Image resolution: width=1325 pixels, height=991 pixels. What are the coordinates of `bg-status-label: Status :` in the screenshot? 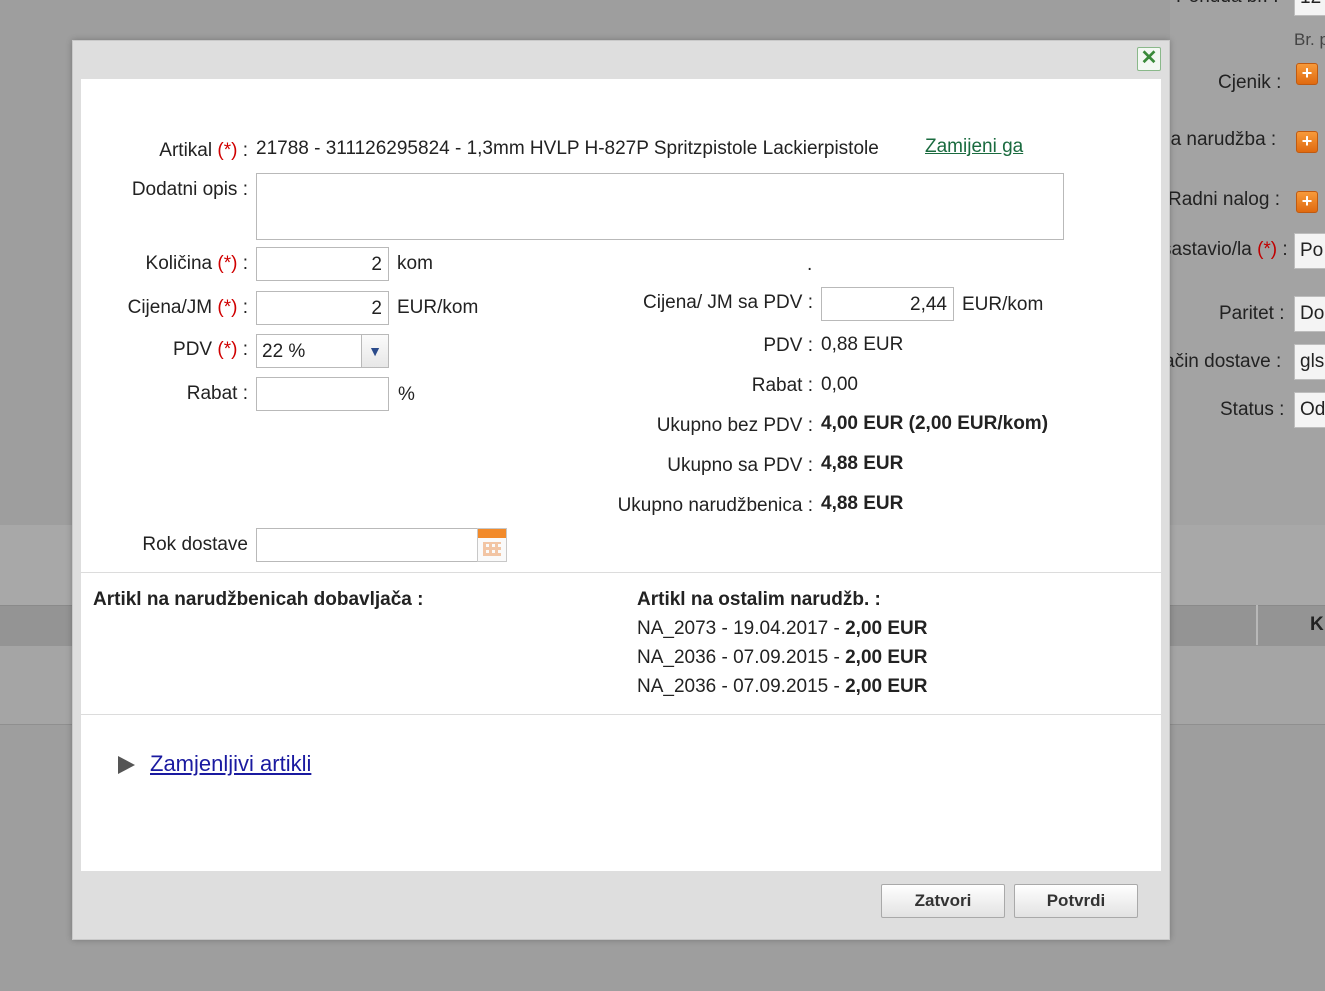 It's located at (1252, 409).